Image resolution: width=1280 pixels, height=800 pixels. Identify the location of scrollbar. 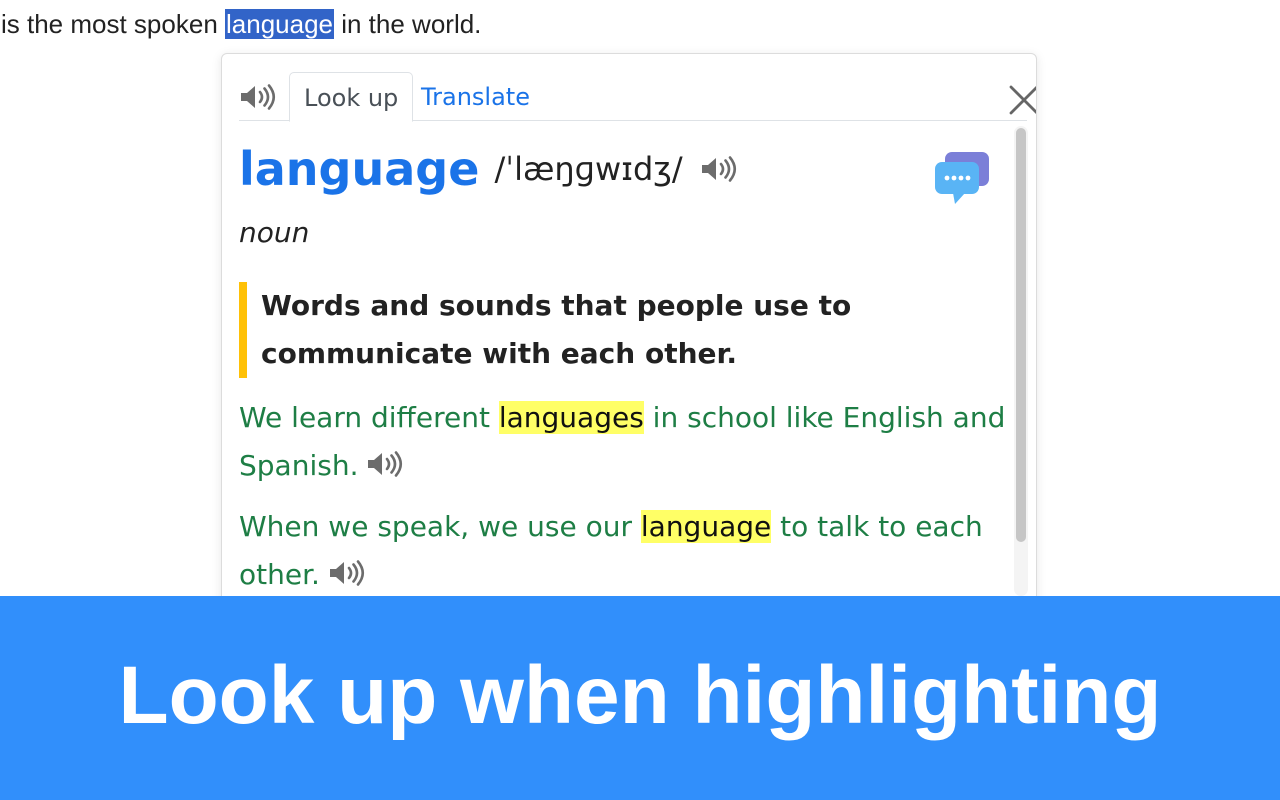
(1021, 361).